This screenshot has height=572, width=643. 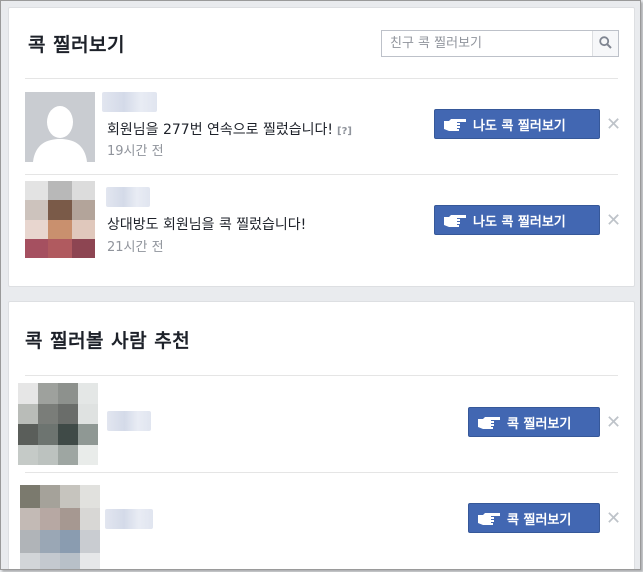 I want to click on default-avatar-icon, so click(x=60, y=127).